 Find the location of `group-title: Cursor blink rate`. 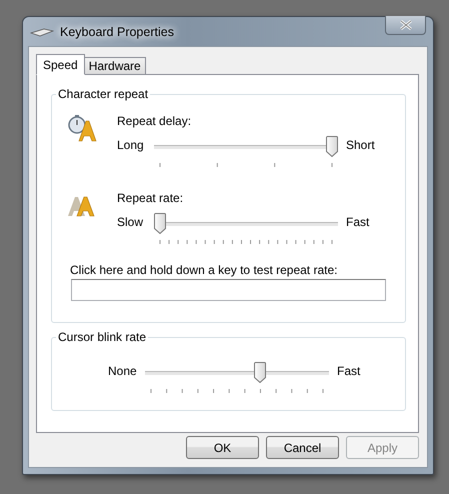

group-title: Cursor blink rate is located at coordinates (102, 337).